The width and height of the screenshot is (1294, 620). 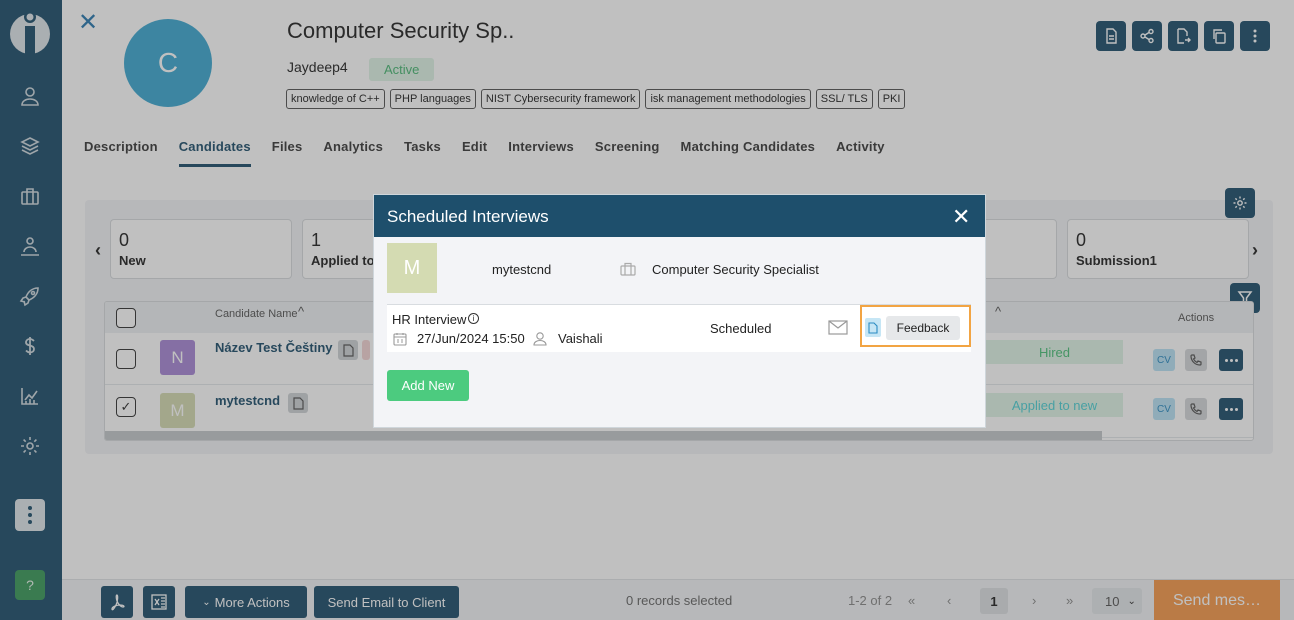 I want to click on feedback-highlight: Feedback, so click(x=915, y=326).